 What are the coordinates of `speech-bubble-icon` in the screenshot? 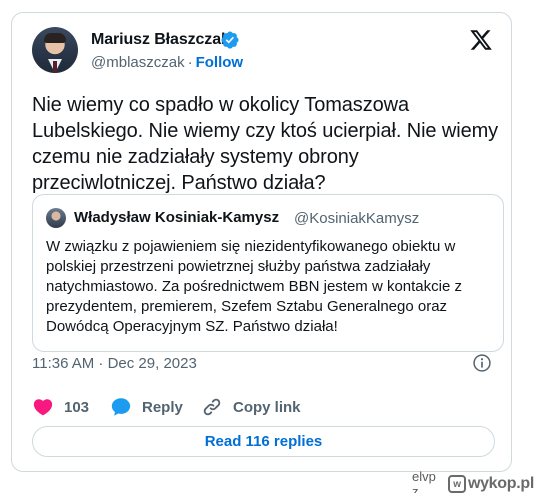 It's located at (121, 407).